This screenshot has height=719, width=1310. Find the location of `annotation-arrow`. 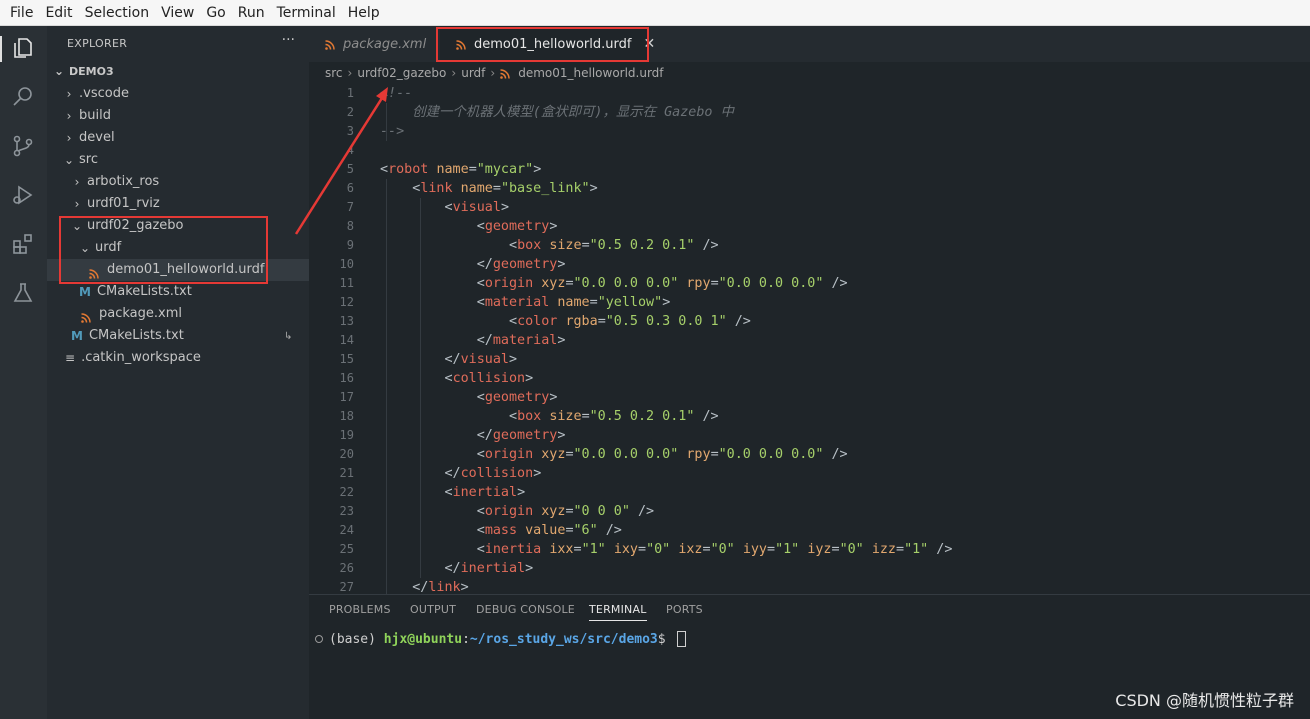

annotation-arrow is located at coordinates (341, 161).